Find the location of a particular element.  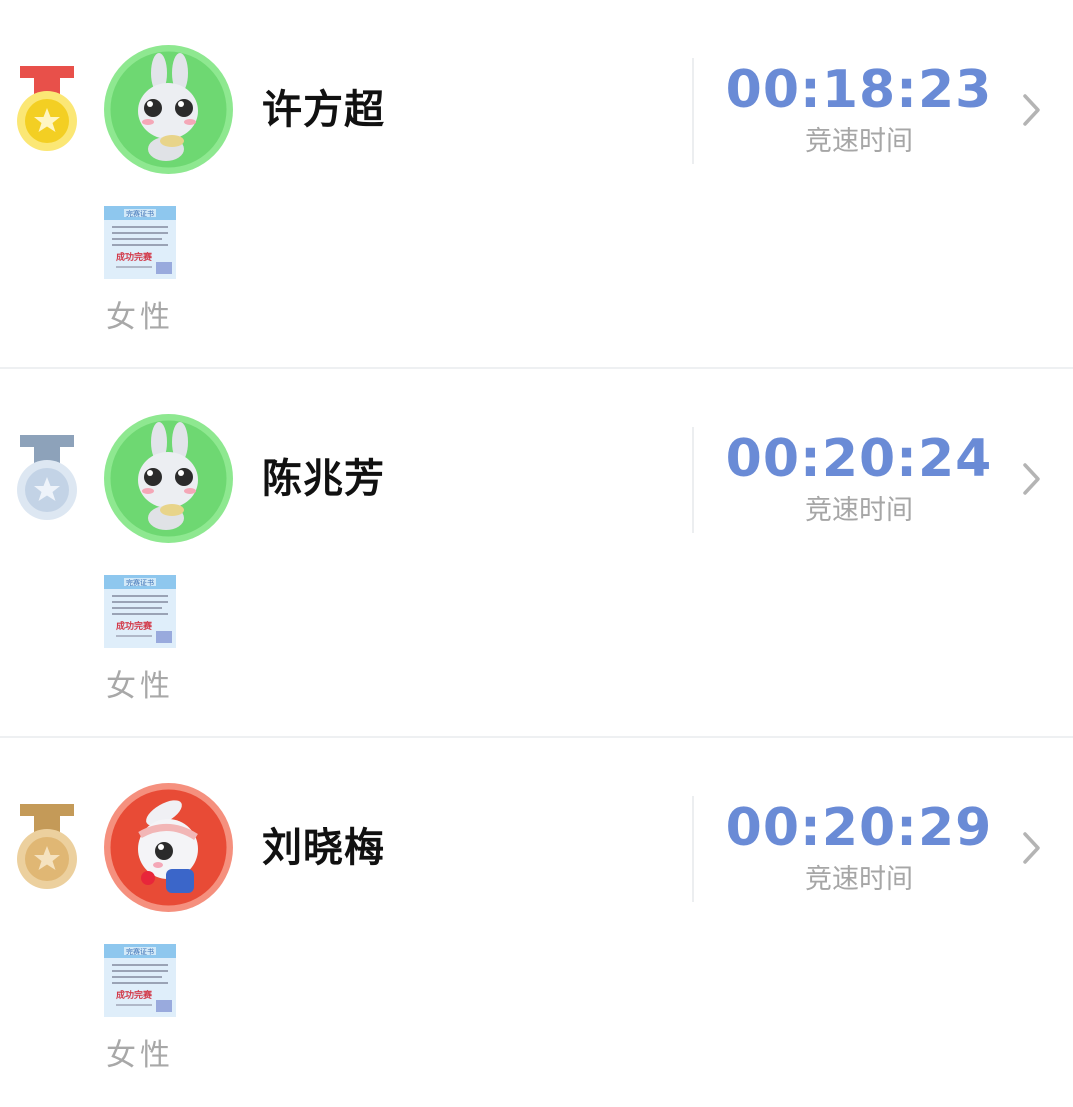

silver-medal-icon is located at coordinates (47, 477).